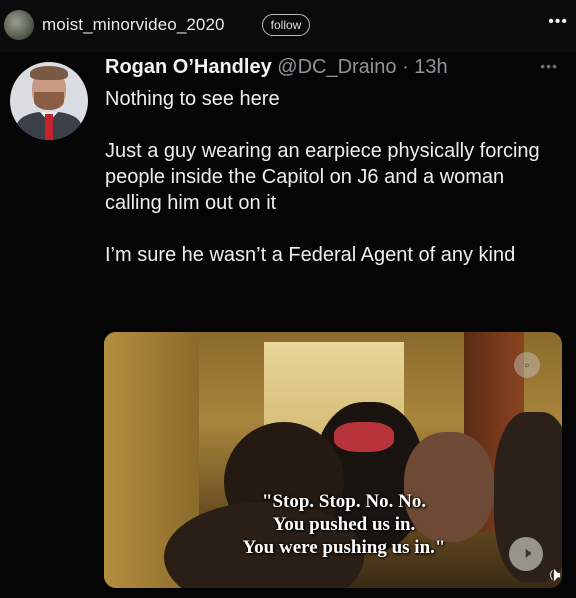 The height and width of the screenshot is (598, 576). Describe the element at coordinates (344, 547) in the screenshot. I see `caption-line: You were pushing us in."` at that location.